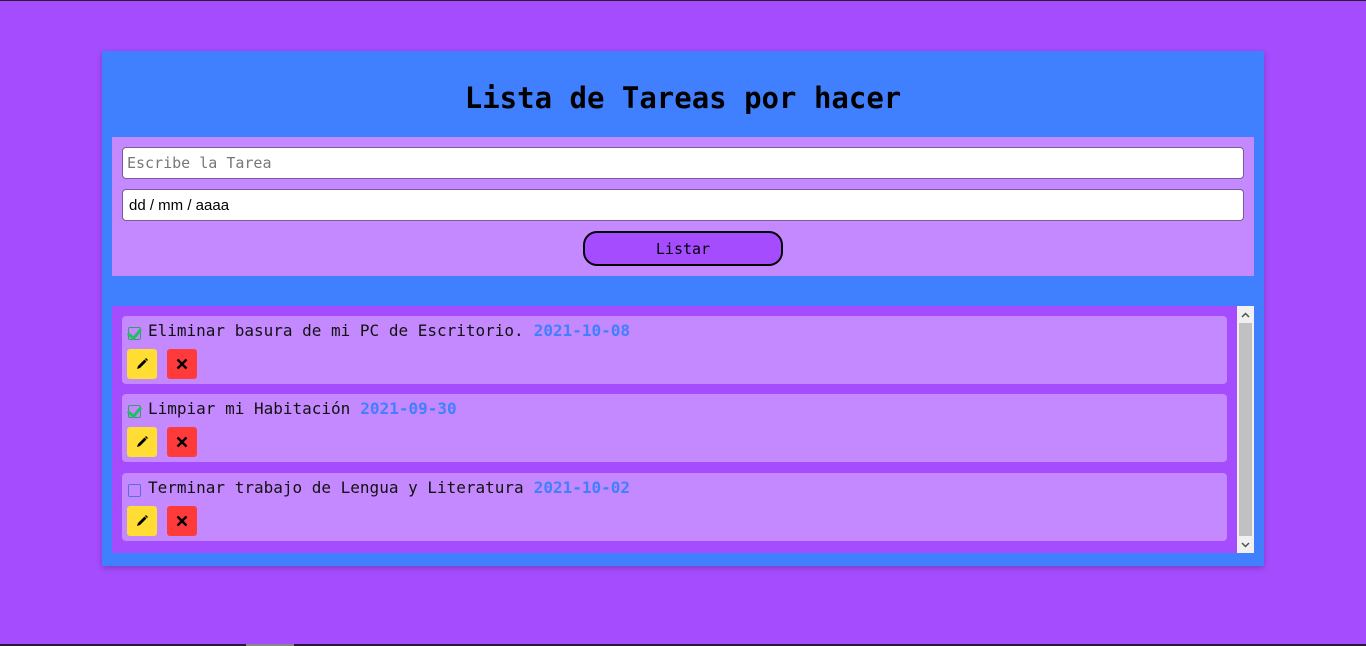 The image size is (1366, 646). Describe the element at coordinates (179, 205) in the screenshot. I see `date-input-value: dd / mm / aaaa` at that location.